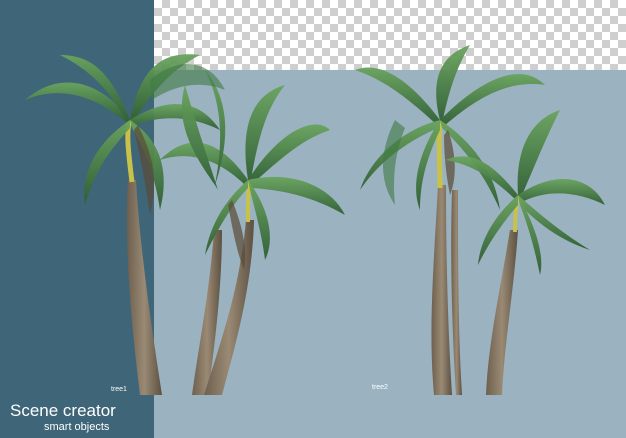 The width and height of the screenshot is (626, 438). I want to click on tree1-label: tree1, so click(119, 389).